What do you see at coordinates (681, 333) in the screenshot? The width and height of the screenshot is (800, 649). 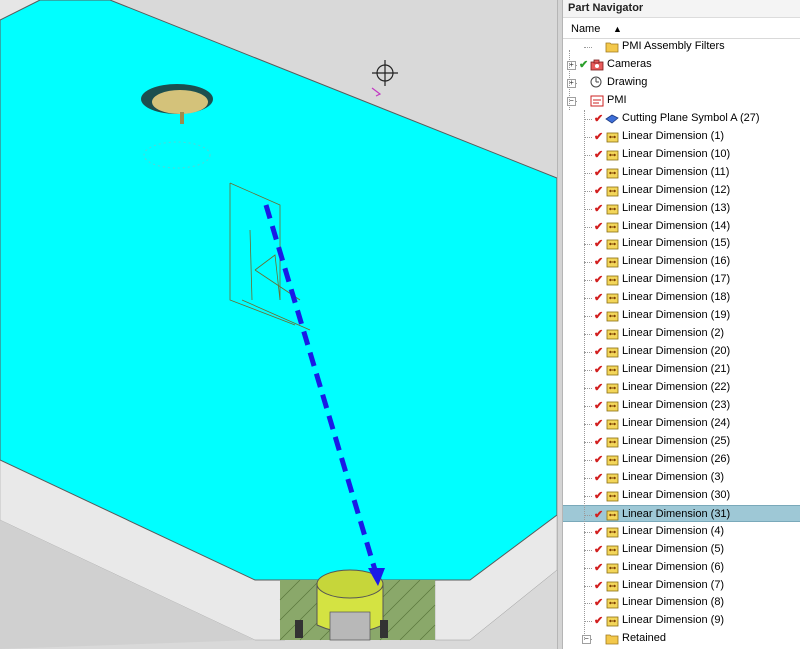 I see `tree-item-linear-dimension-2: ✔ Linear Dimension (2)` at bounding box center [681, 333].